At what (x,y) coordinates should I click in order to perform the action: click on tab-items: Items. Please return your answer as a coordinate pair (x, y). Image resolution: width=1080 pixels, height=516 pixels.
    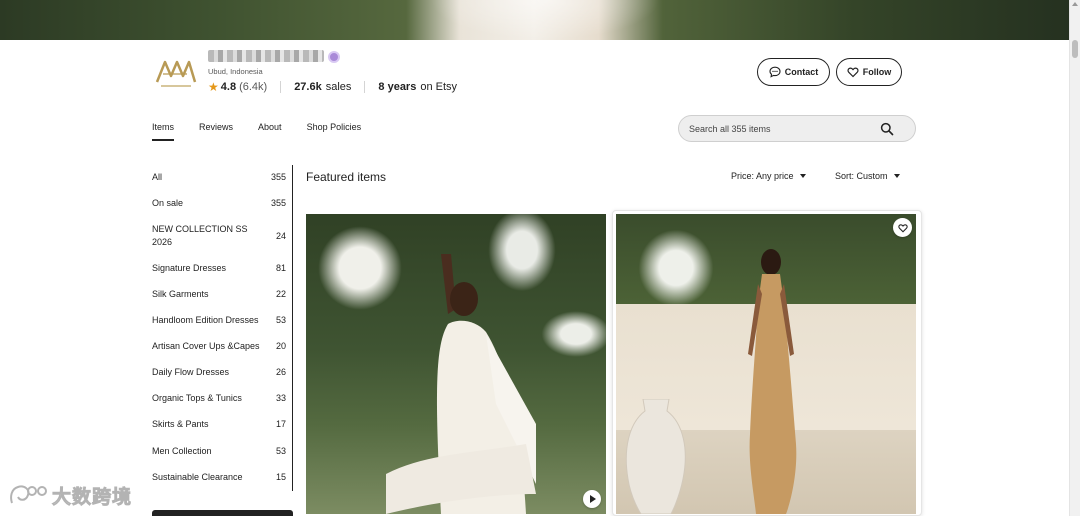
    Looking at the image, I should click on (163, 131).